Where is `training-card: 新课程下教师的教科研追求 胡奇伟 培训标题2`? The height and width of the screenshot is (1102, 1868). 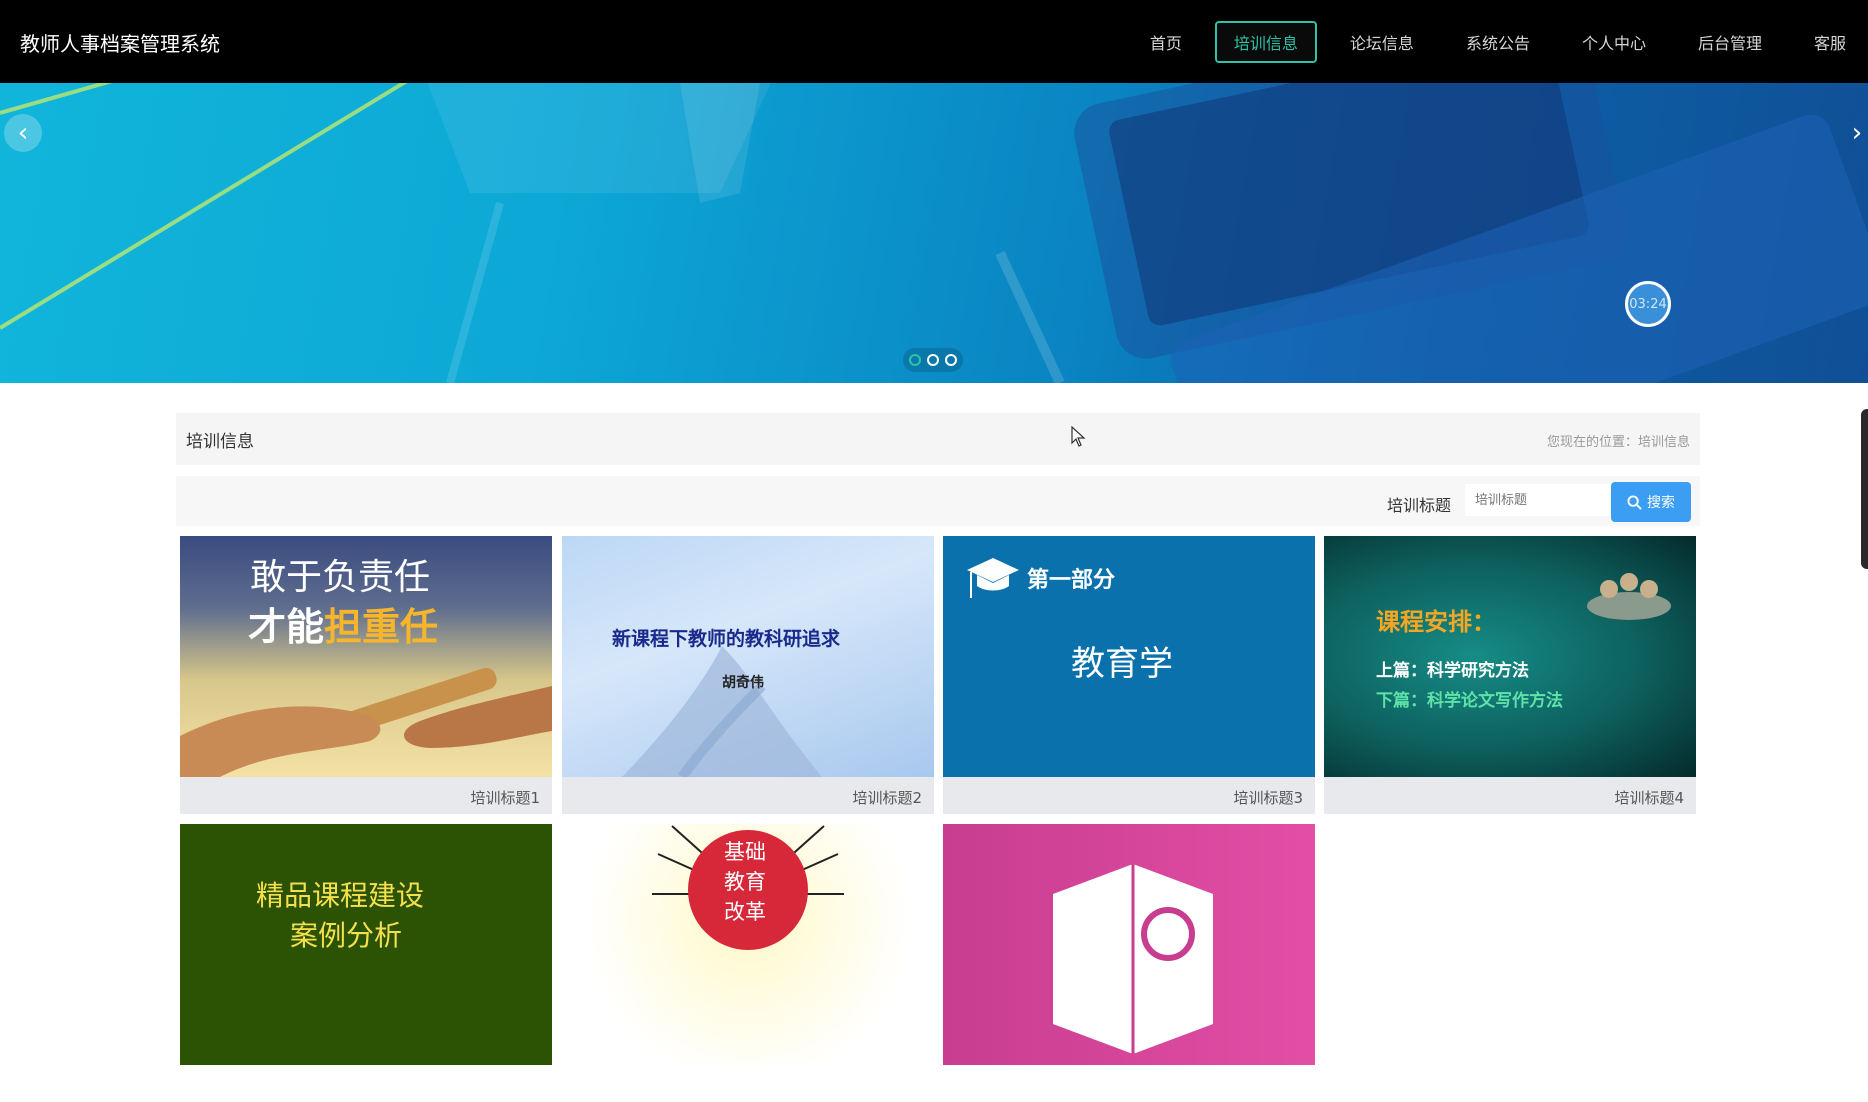 training-card: 新课程下教师的教科研追求 胡奇伟 培训标题2 is located at coordinates (748, 675).